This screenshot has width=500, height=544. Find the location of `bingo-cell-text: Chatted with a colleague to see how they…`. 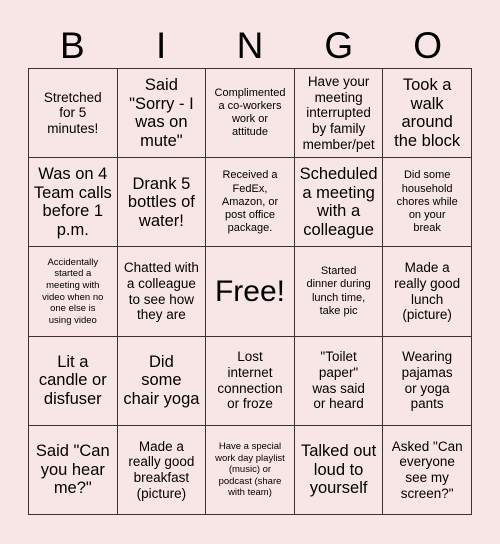

bingo-cell-text: Chatted with a colleague to see how they… is located at coordinates (161, 291).